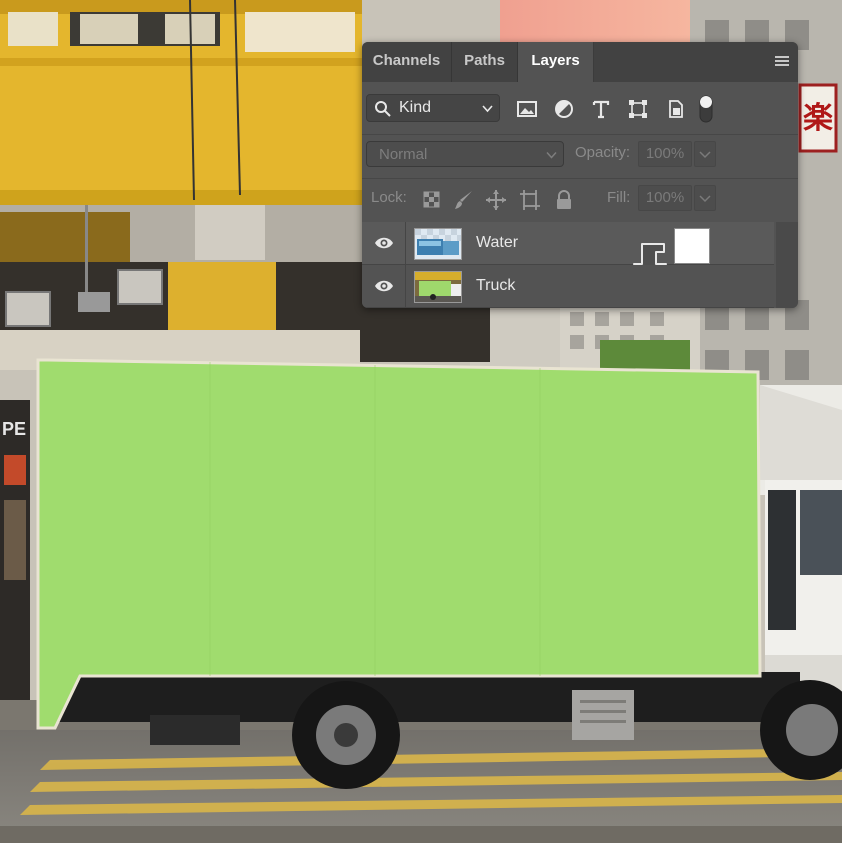 This screenshot has height=843, width=842. What do you see at coordinates (415, 107) in the screenshot?
I see `kind-filter-label: Kind` at bounding box center [415, 107].